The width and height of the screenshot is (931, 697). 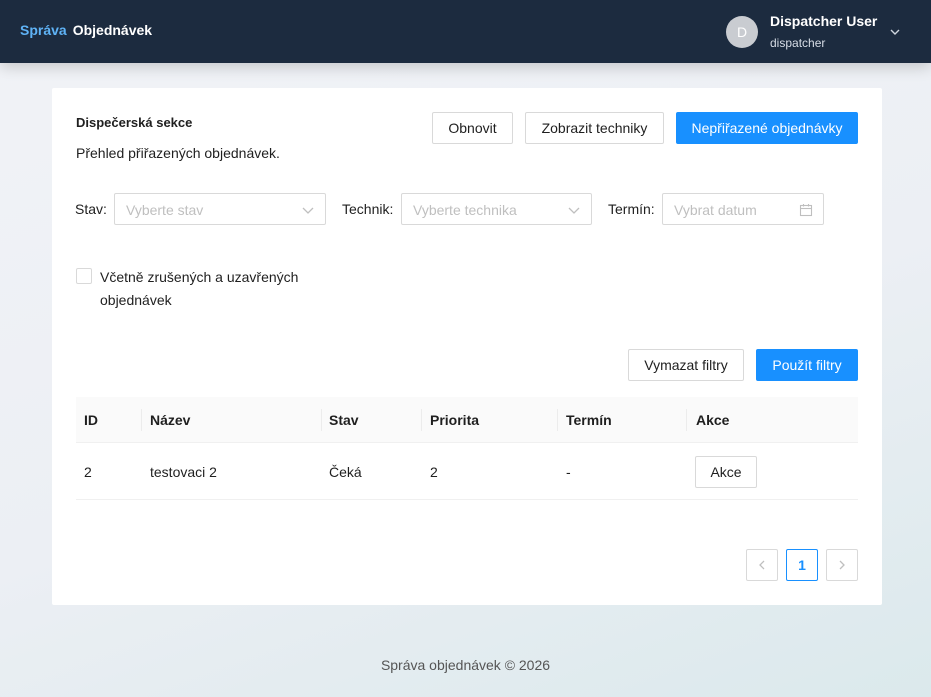 I want to click on section-subtitle: Přehled přiřazených objednávek., so click(x=178, y=153).